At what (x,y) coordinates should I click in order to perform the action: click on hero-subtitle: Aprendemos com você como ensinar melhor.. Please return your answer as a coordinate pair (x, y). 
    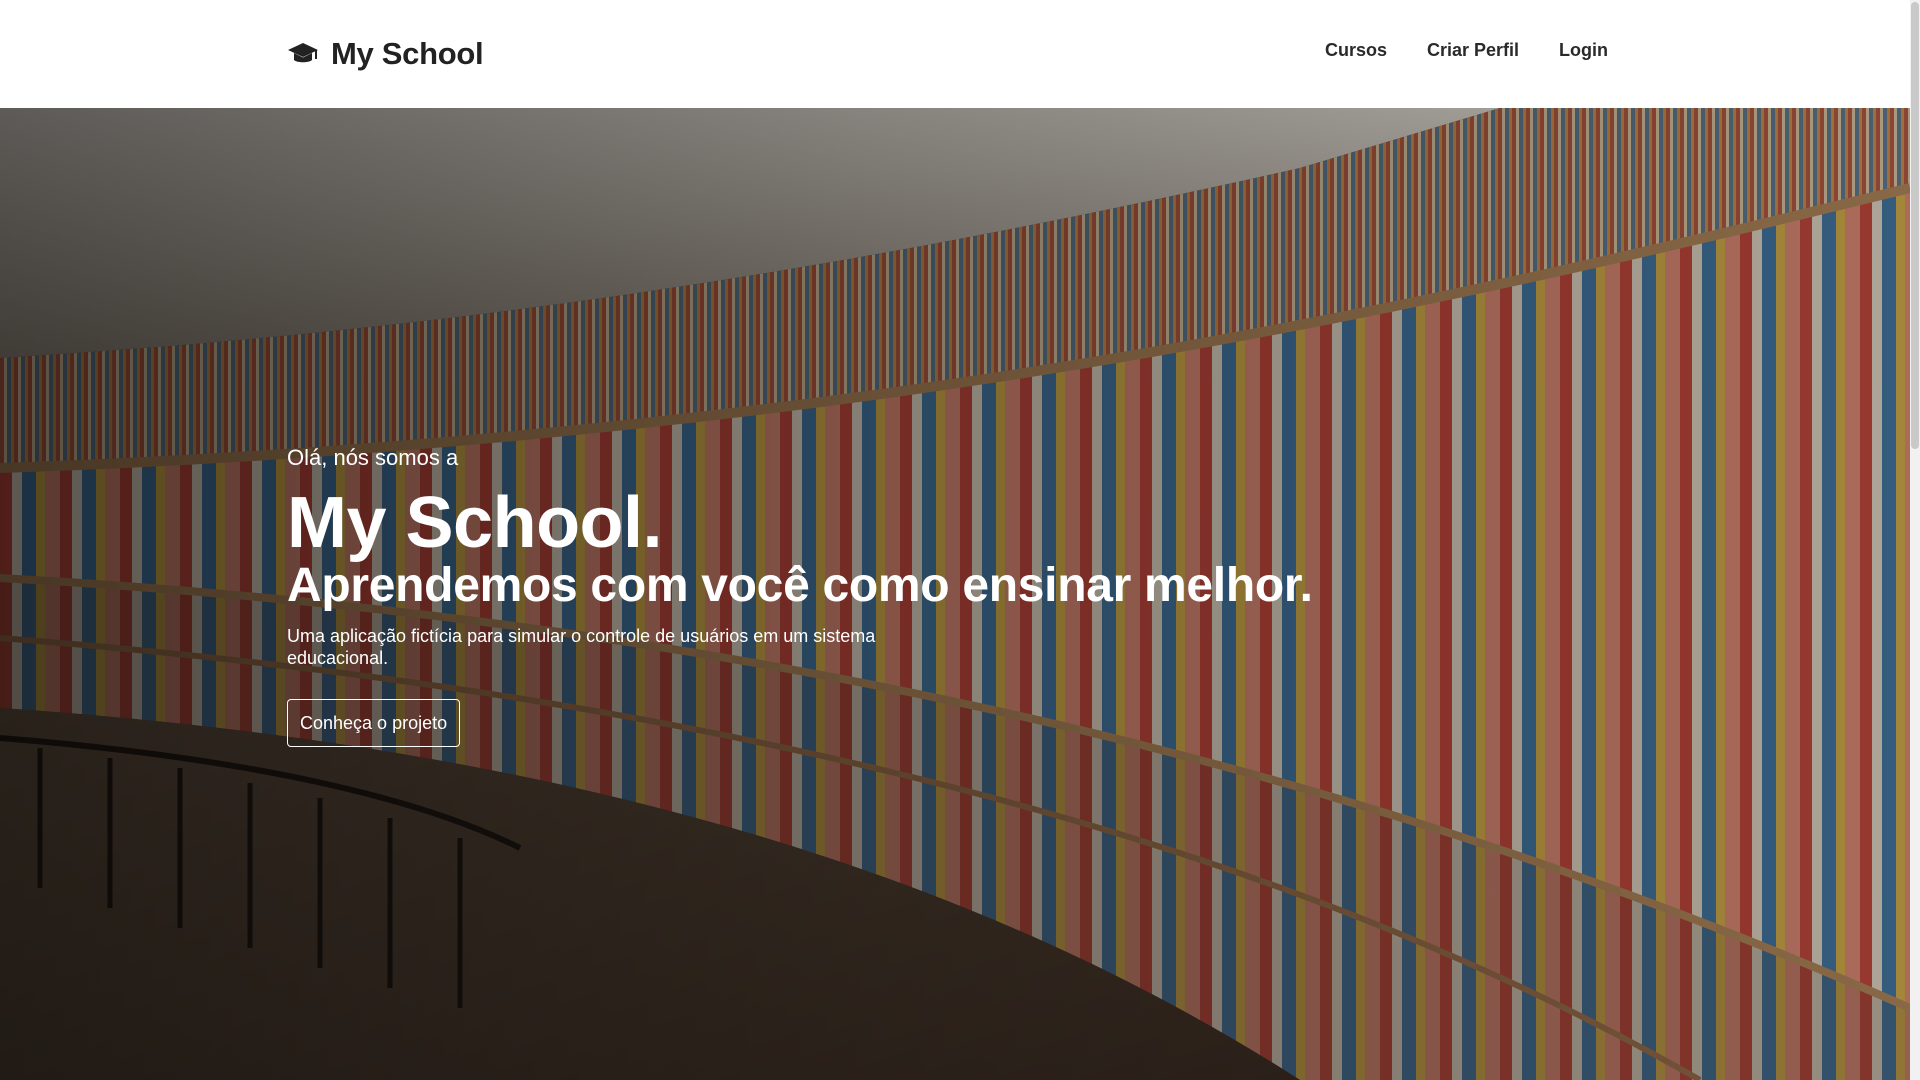
    Looking at the image, I should click on (800, 585).